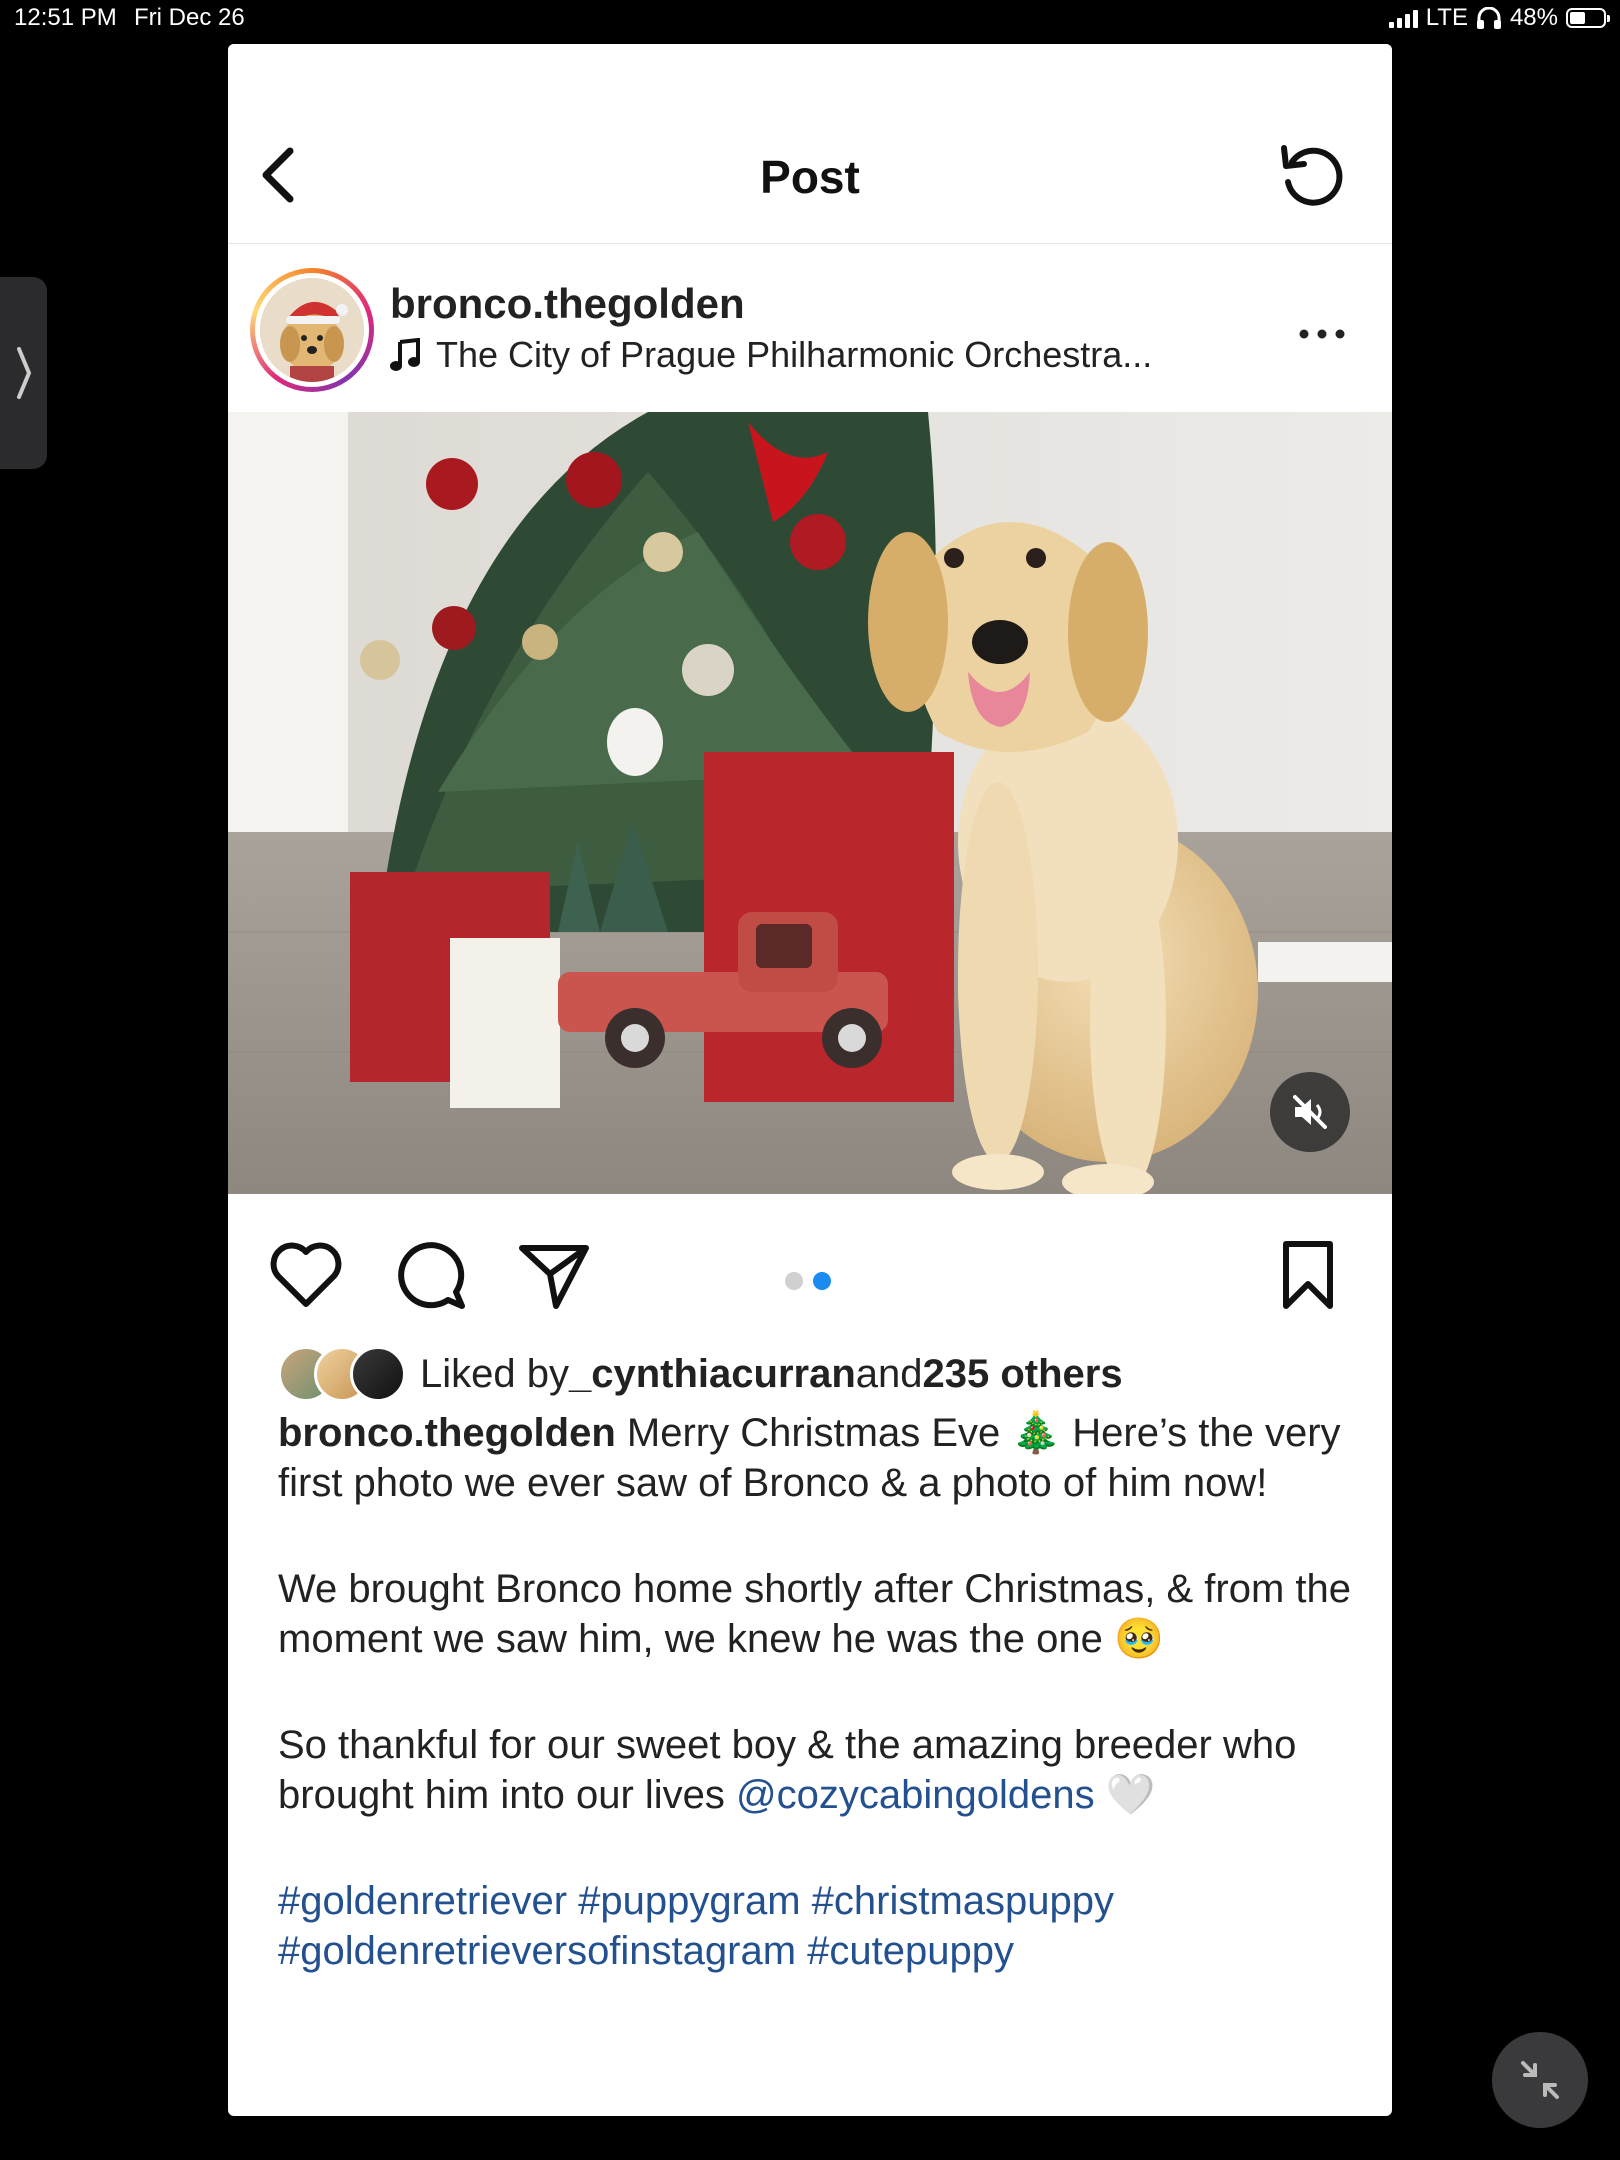 This screenshot has height=2160, width=1620. Describe the element at coordinates (1322, 334) in the screenshot. I see `more-options-icon` at that location.